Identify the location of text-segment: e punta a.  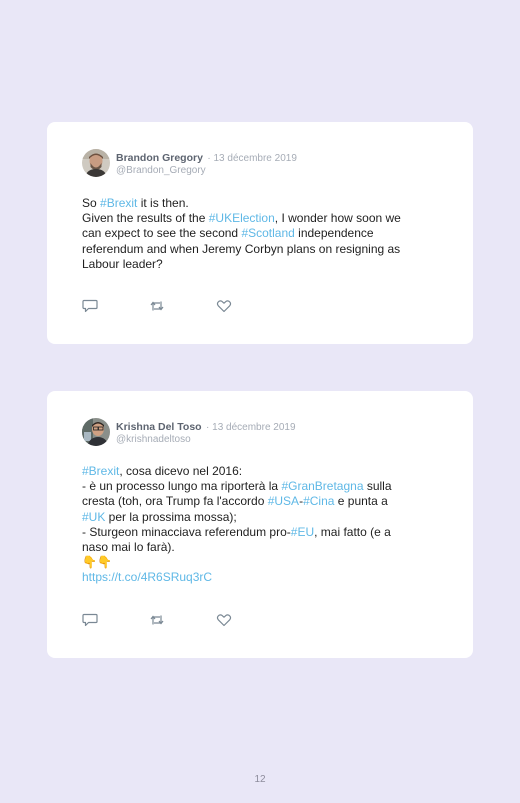
(361, 501).